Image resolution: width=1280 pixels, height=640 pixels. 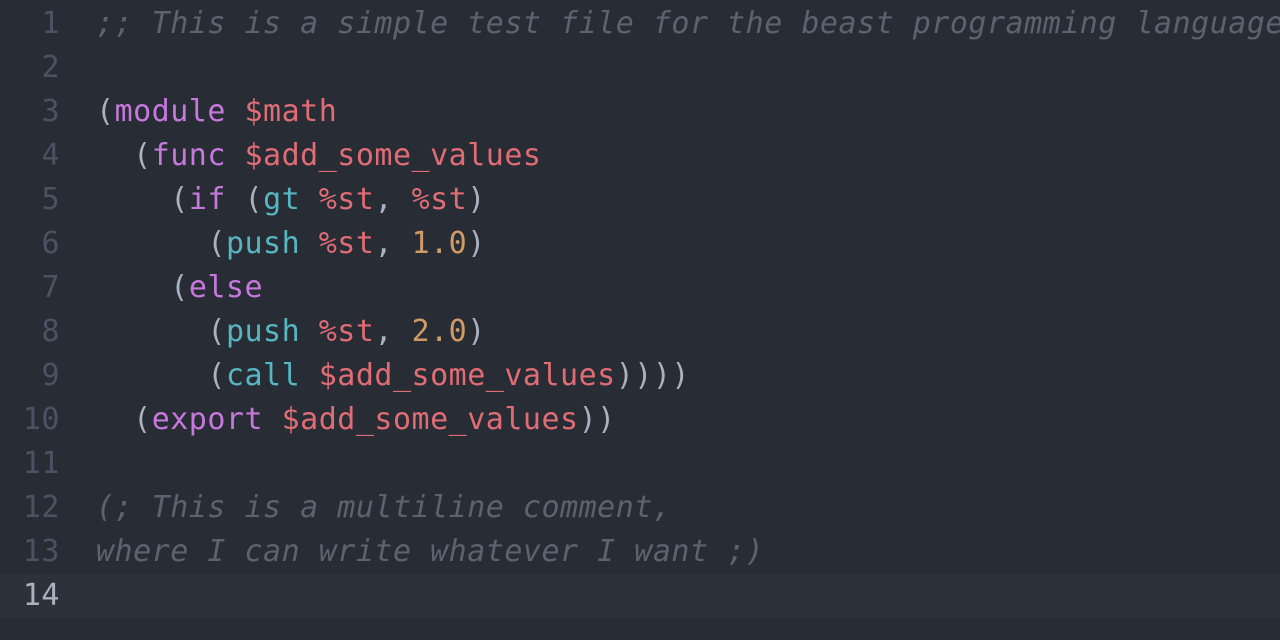 I want to click on token-number: 2.0, so click(x=439, y=331).